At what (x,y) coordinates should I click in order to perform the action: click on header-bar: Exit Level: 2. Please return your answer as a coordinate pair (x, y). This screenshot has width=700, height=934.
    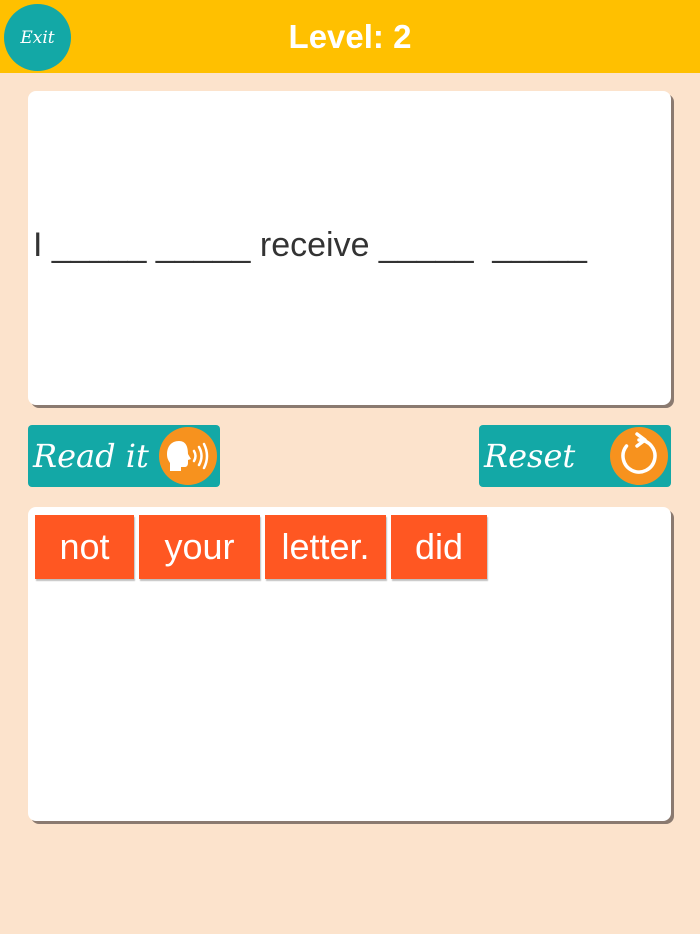
    Looking at the image, I should click on (350, 36).